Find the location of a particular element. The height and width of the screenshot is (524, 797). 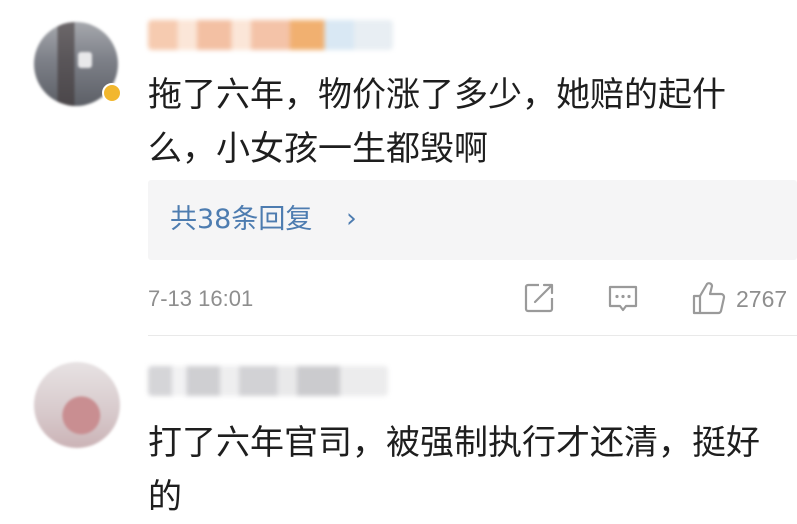

like-button: 2767 is located at coordinates (743, 299).